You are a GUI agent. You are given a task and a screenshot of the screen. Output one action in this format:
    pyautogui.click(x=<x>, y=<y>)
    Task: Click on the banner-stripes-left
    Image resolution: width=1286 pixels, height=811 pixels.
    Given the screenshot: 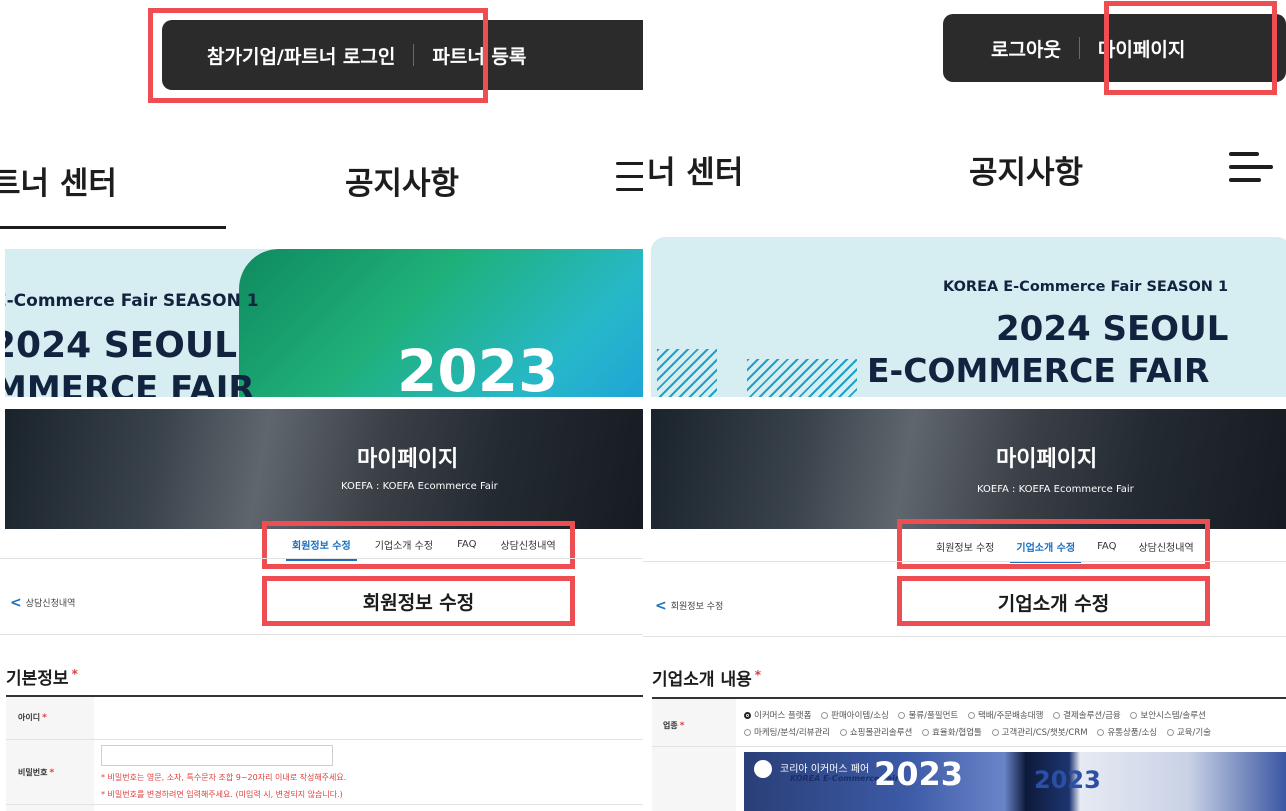 What is the action you would take?
    pyautogui.click(x=687, y=373)
    